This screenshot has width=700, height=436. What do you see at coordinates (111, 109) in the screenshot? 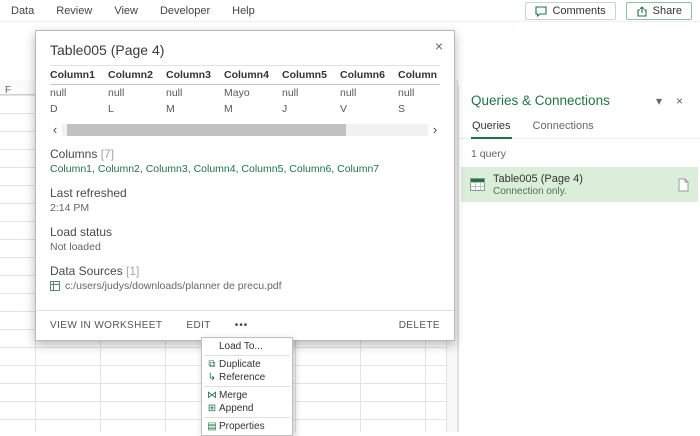
I see `preview-cell: L` at bounding box center [111, 109].